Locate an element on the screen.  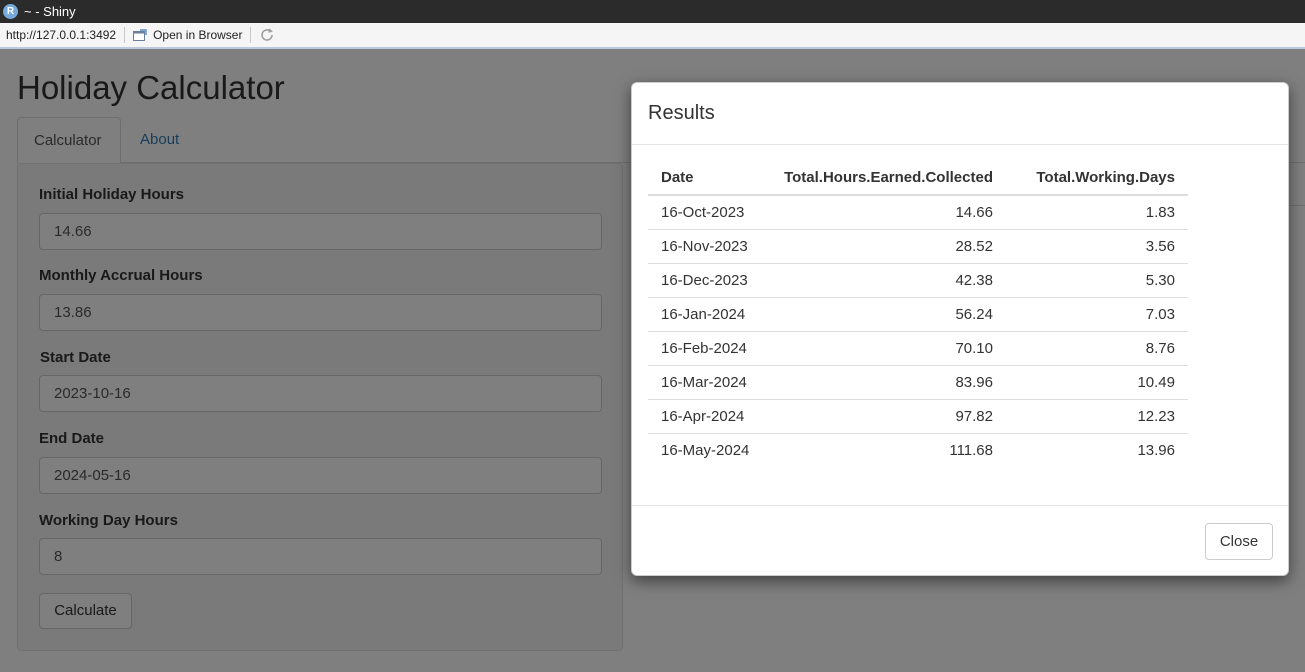
column-header-hours: Total.Hours.Earned.Collected is located at coordinates (885, 178).